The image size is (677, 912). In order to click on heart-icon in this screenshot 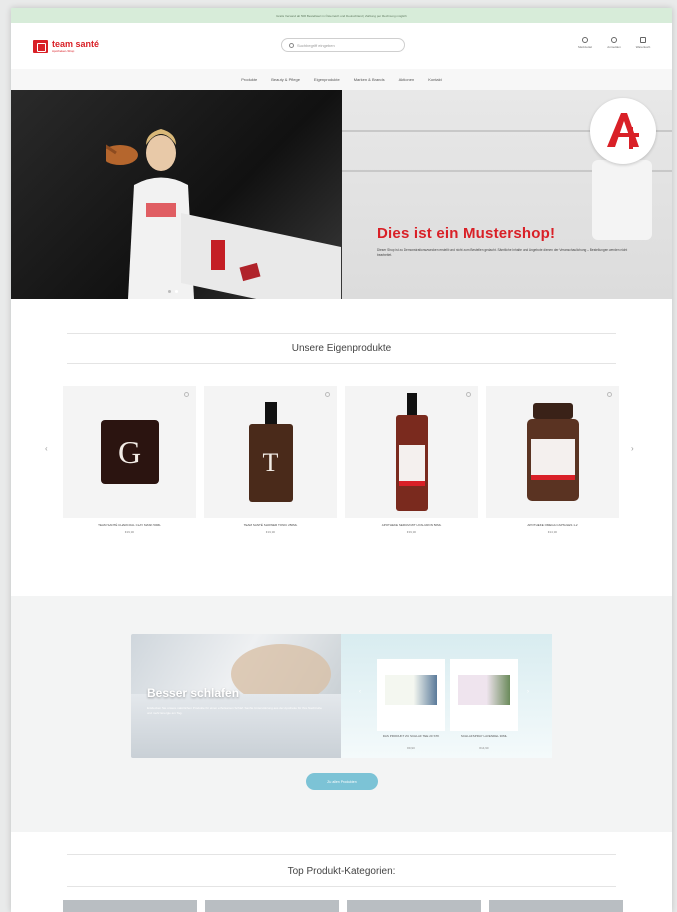, I will do `click(585, 40)`.